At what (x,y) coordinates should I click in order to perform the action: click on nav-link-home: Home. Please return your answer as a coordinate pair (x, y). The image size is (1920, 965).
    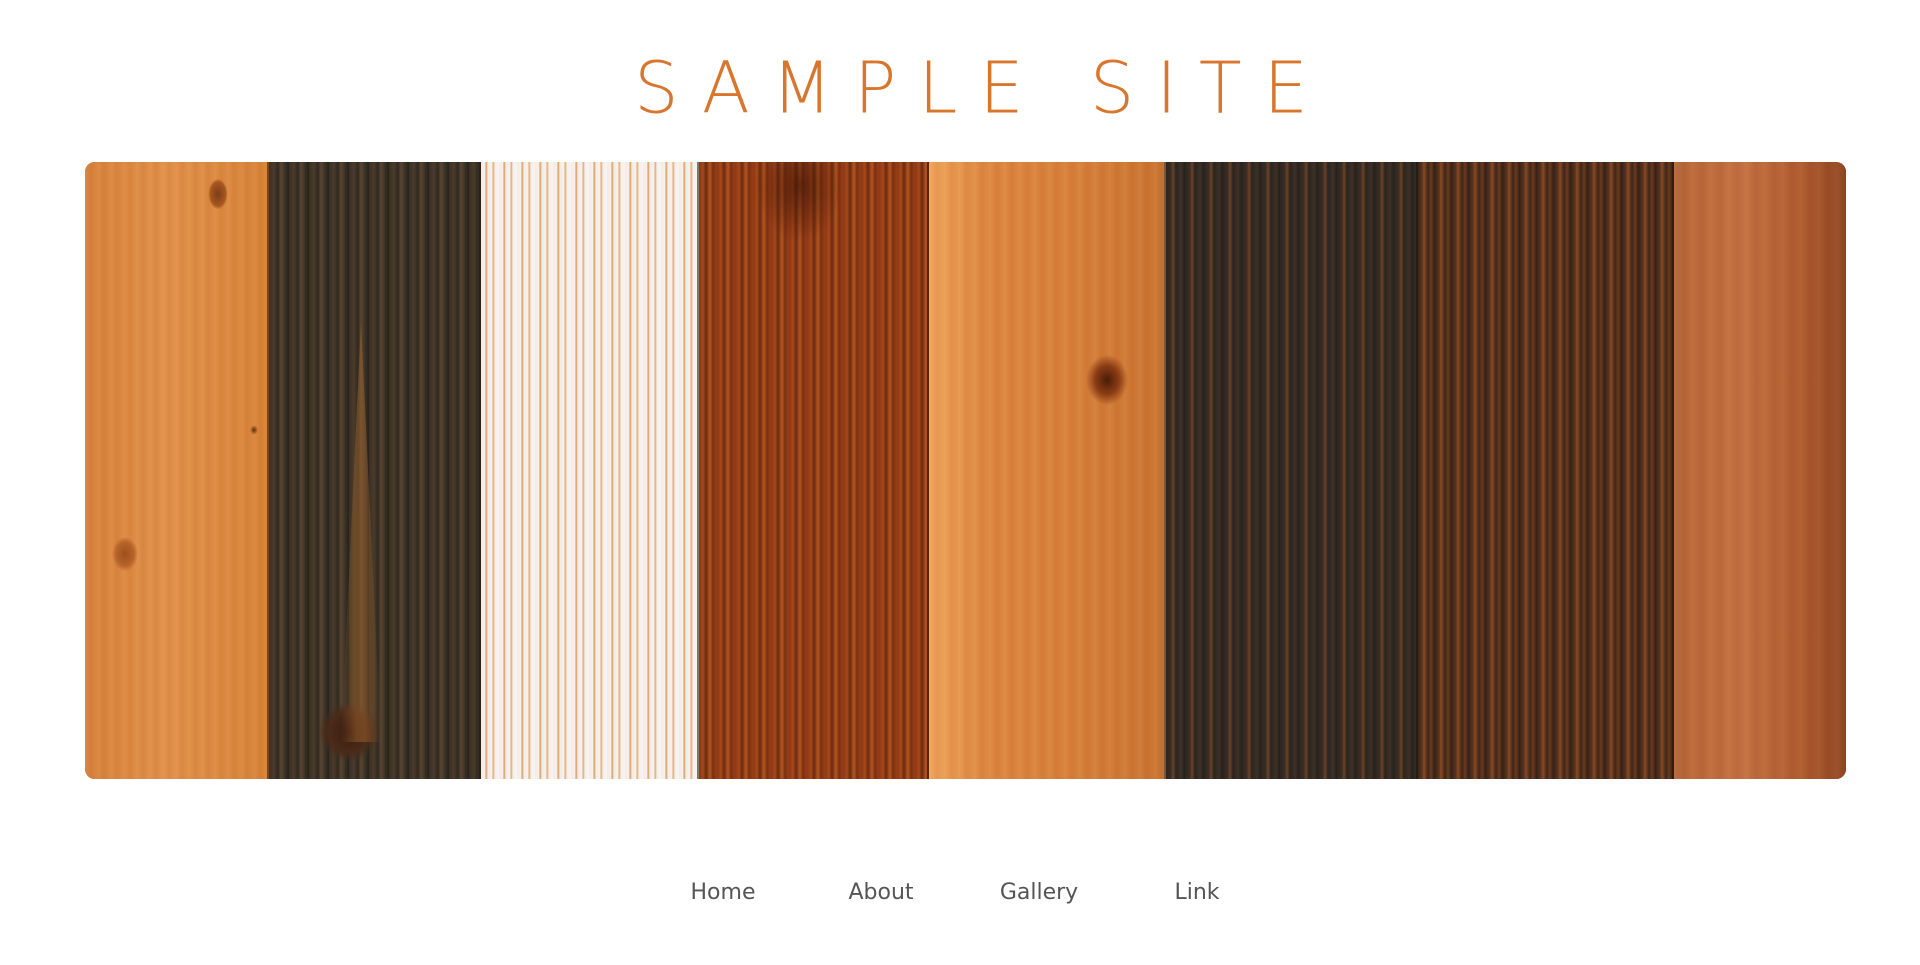
    Looking at the image, I should click on (723, 892).